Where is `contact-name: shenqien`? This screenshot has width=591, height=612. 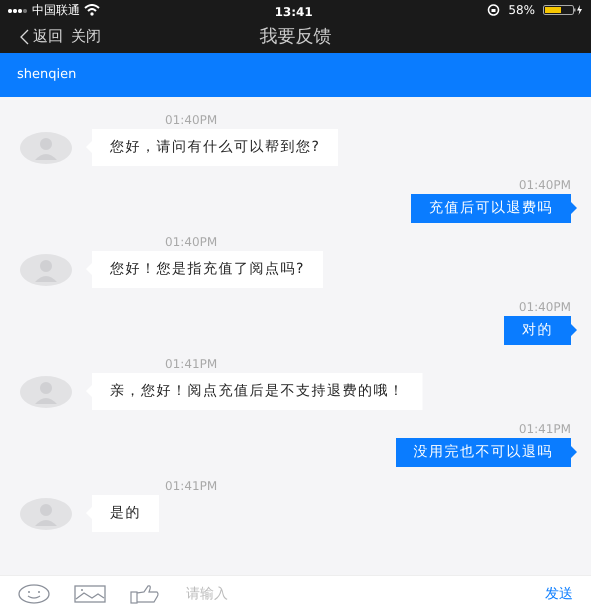
contact-name: shenqien is located at coordinates (46, 75).